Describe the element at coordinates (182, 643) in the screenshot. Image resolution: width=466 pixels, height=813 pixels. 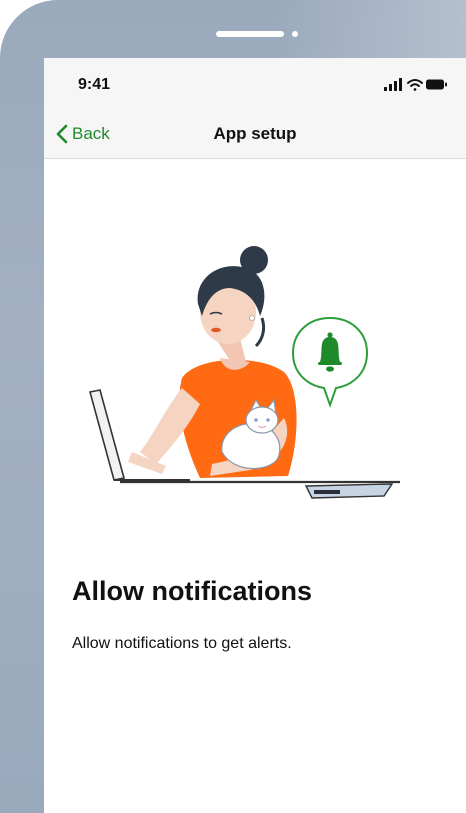
I see `page-description: Allow notifications to get alerts.` at that location.